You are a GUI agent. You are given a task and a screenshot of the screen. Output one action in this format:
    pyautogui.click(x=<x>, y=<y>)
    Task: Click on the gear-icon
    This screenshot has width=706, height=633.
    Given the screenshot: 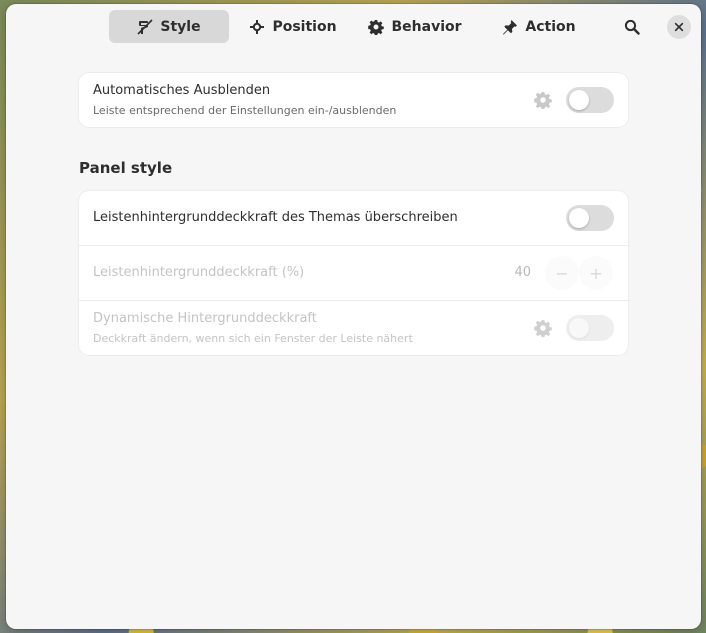 What is the action you would take?
    pyautogui.click(x=376, y=27)
    